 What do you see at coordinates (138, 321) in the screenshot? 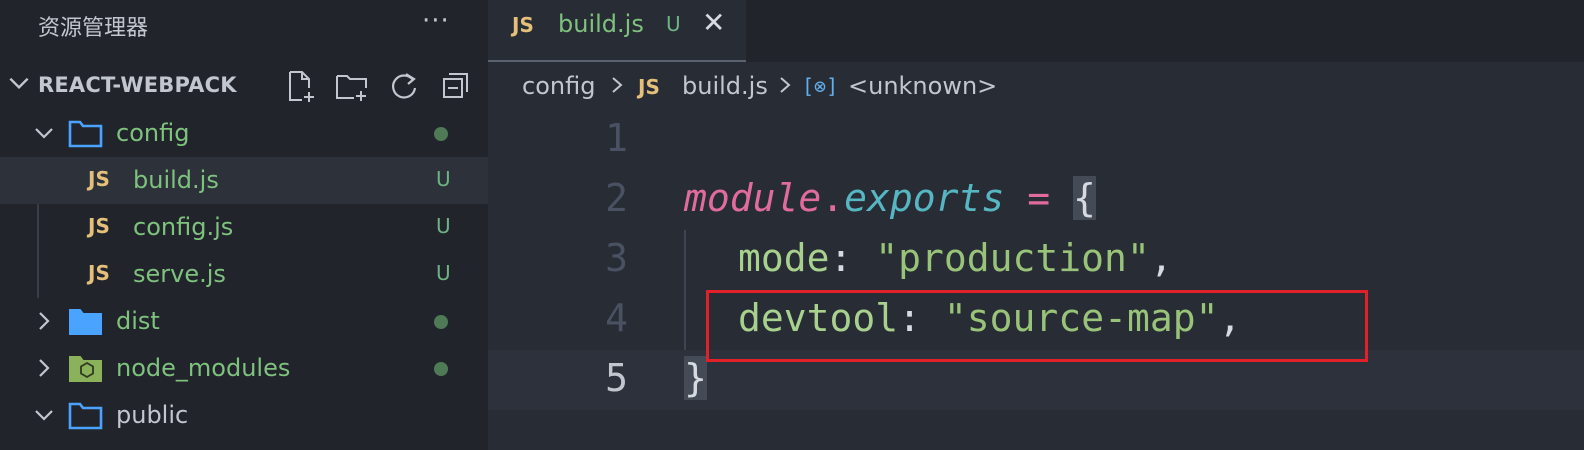
I see `tree-item-label: dist` at bounding box center [138, 321].